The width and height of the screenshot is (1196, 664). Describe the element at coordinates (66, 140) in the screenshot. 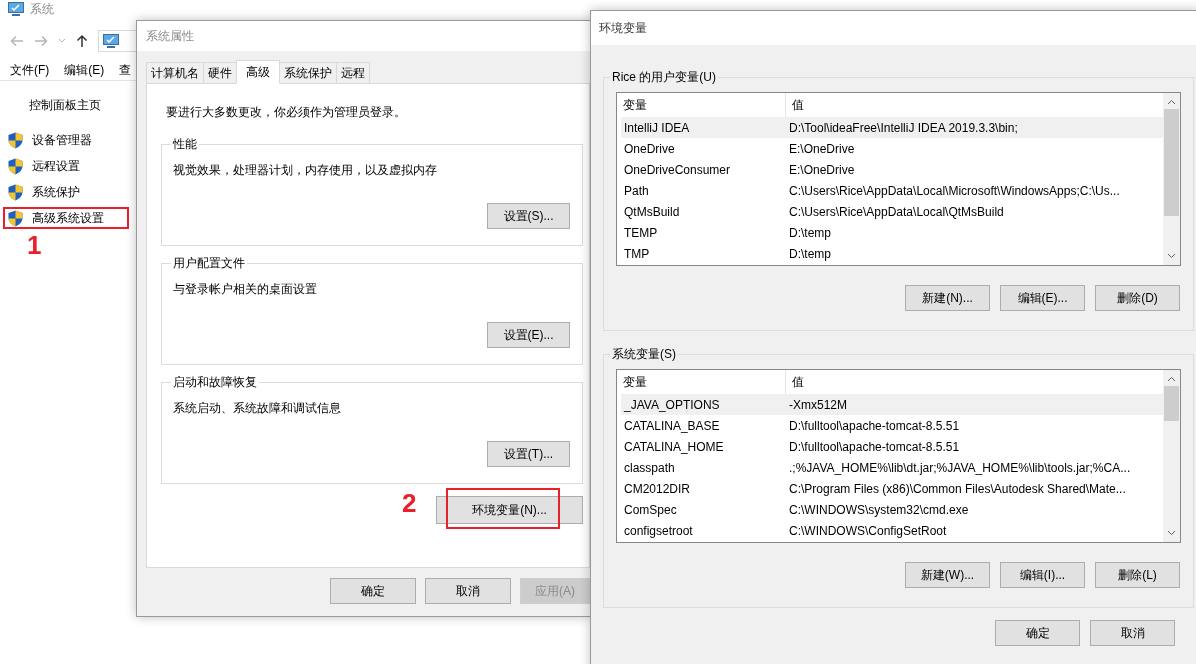

I see `sidebar-link: 设备管理器` at that location.